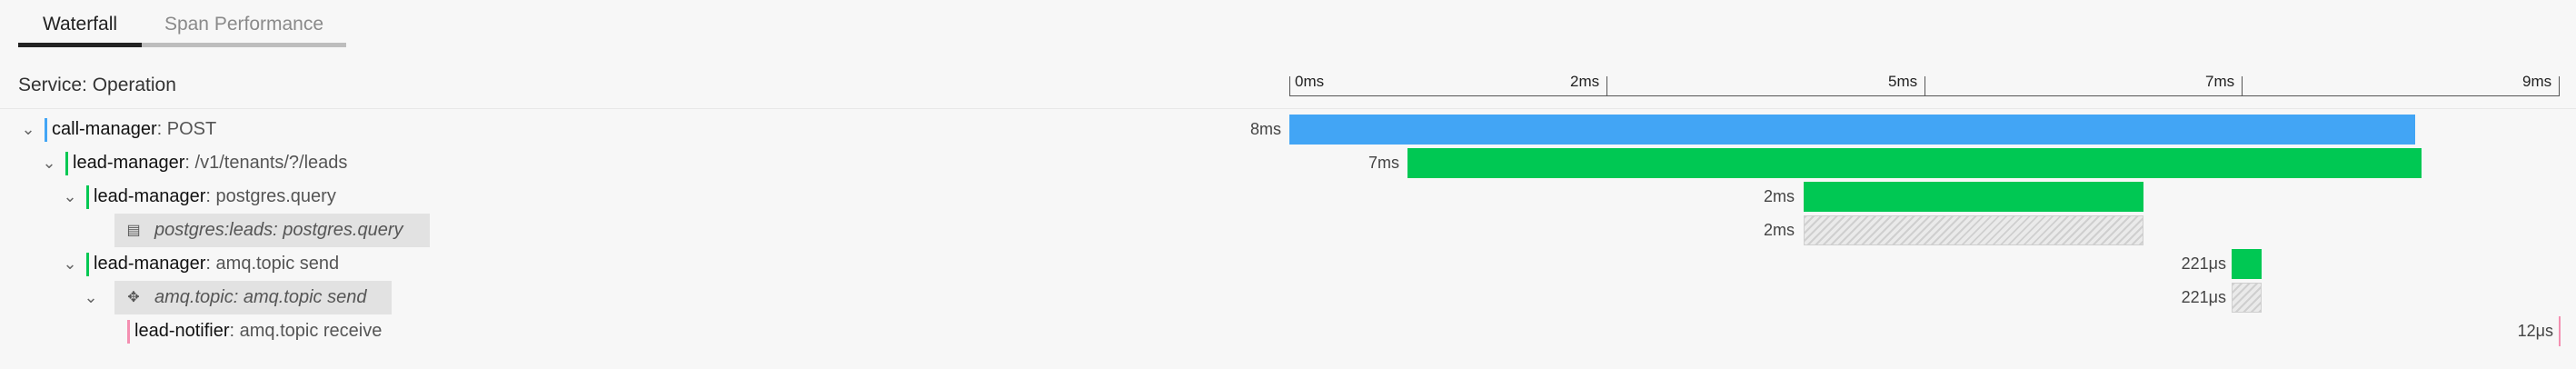  I want to click on operation-name: : POST, so click(187, 129).